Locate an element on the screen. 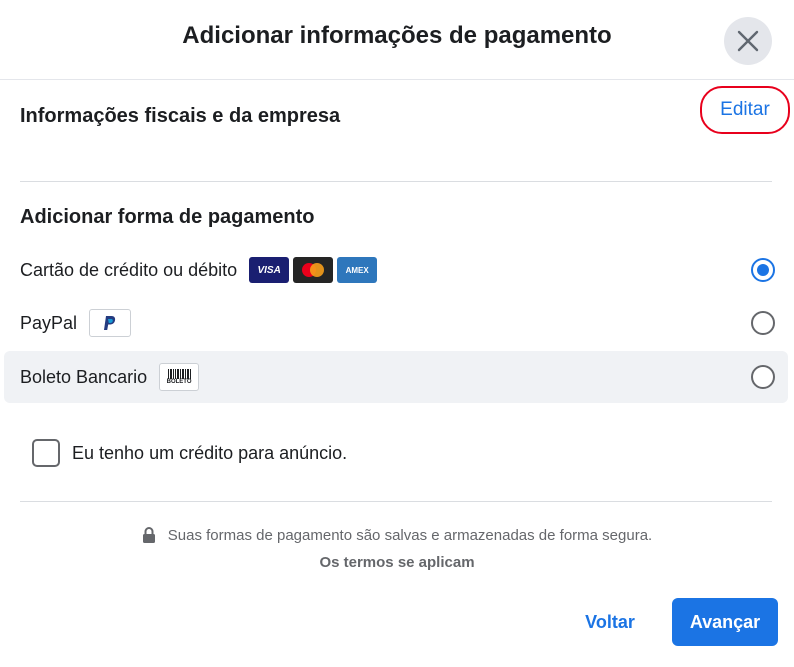  radio-boleto is located at coordinates (763, 377).